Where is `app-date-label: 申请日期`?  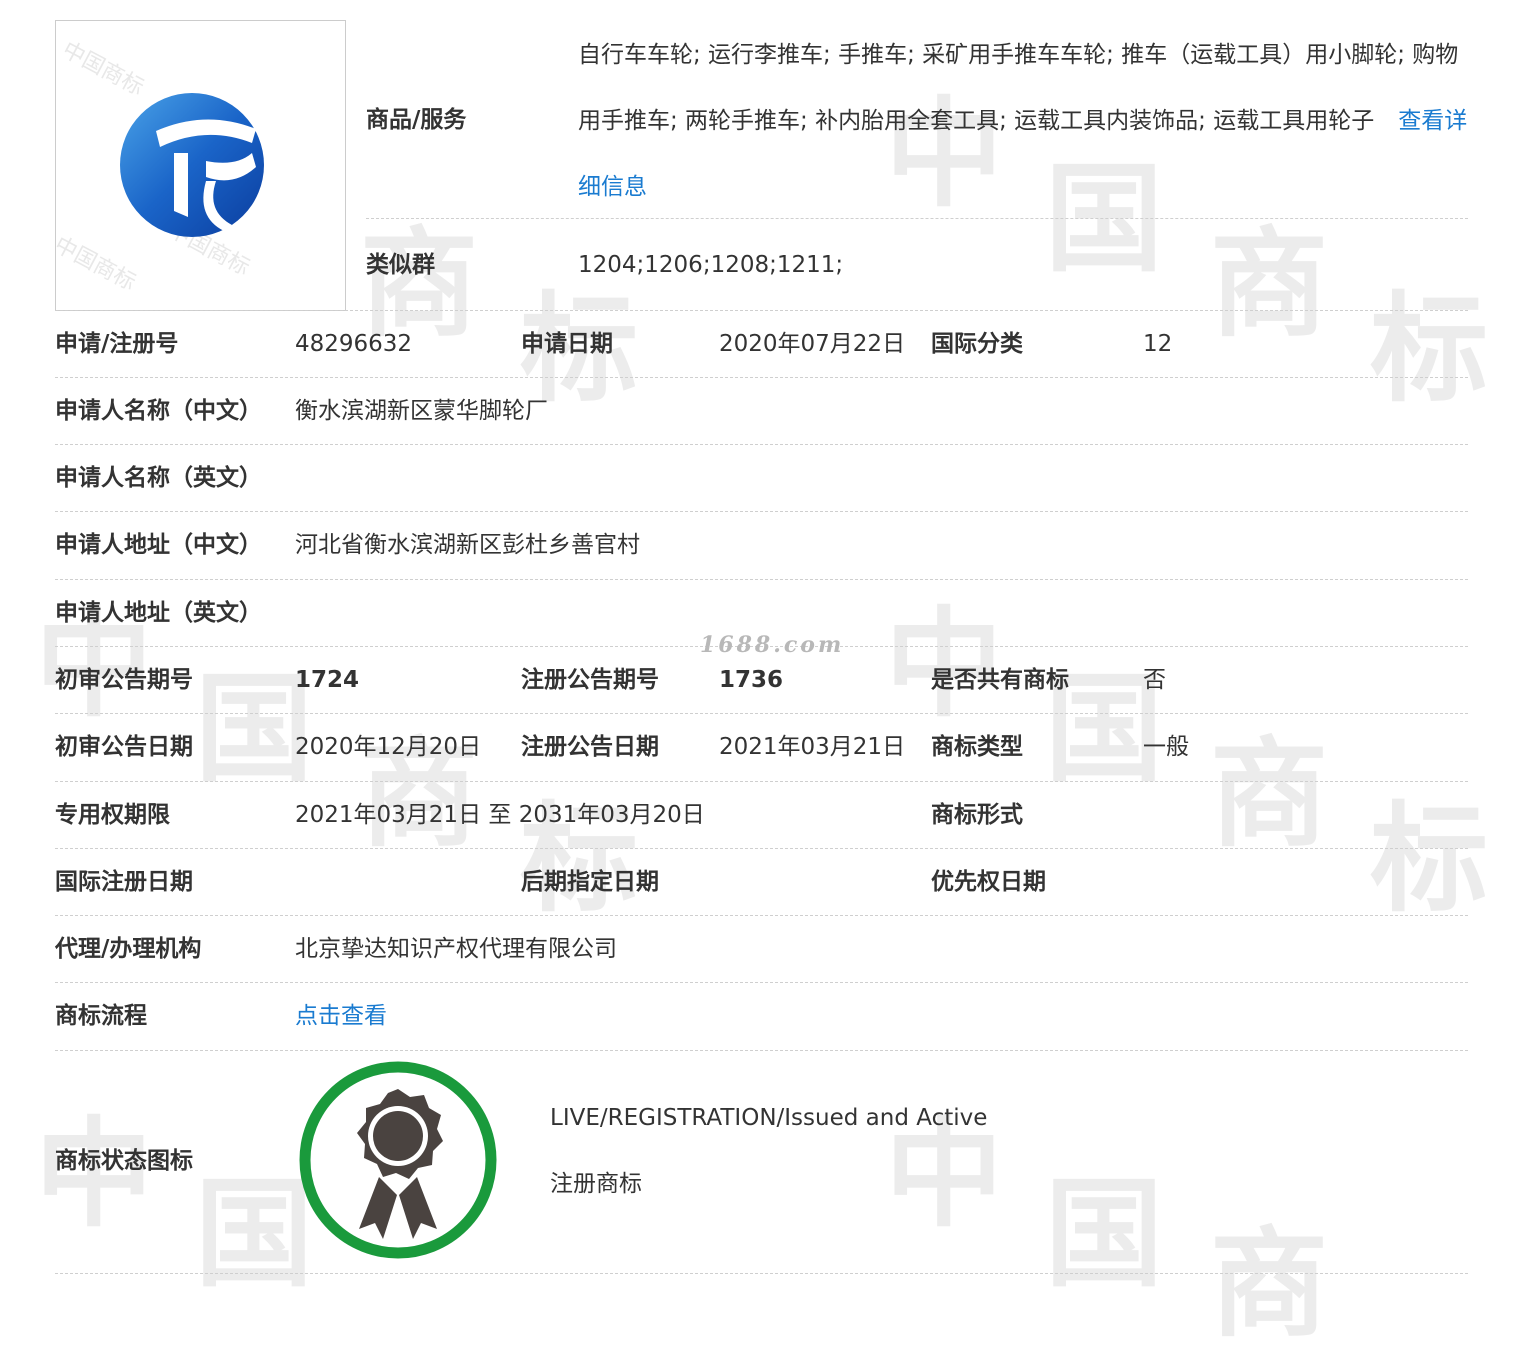
app-date-label: 申请日期 is located at coordinates (567, 344).